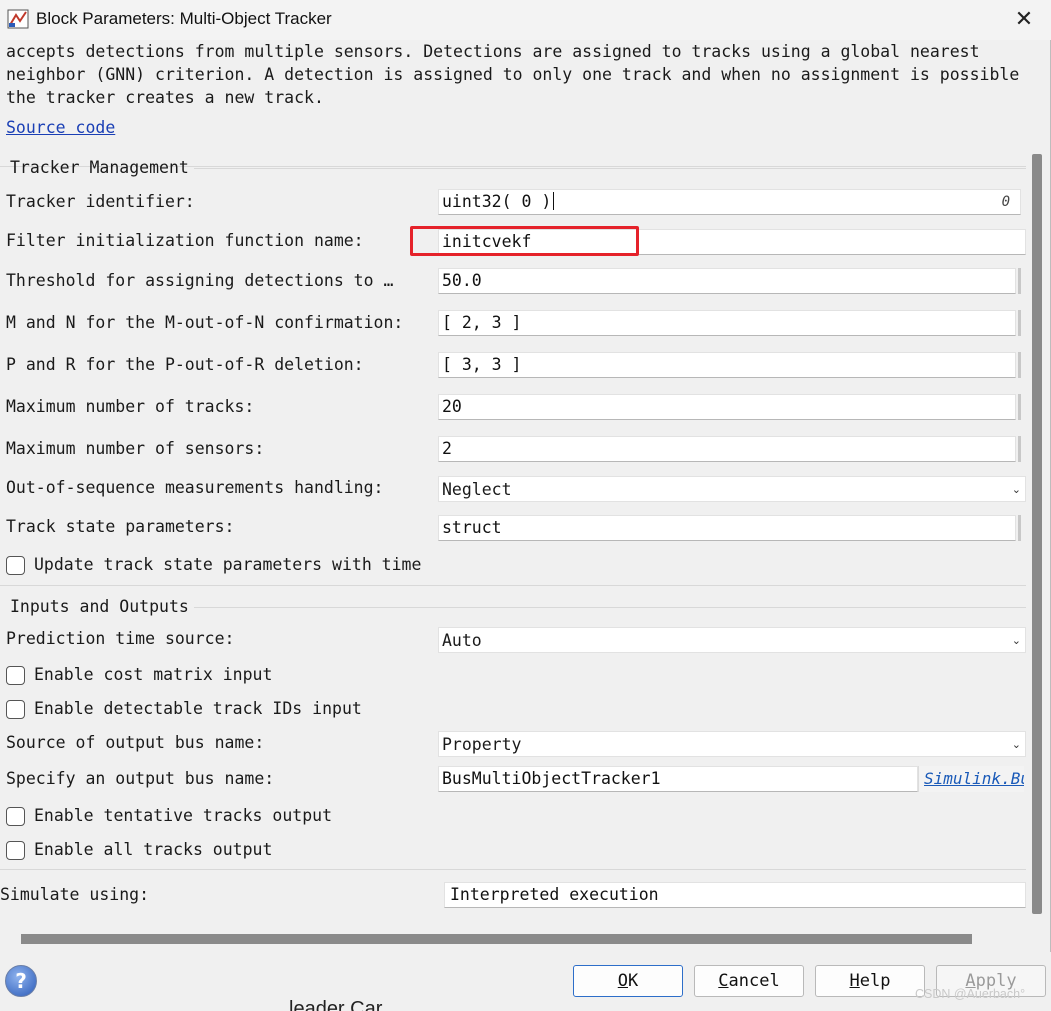  I want to click on bus-name-source-value: Property, so click(482, 744).